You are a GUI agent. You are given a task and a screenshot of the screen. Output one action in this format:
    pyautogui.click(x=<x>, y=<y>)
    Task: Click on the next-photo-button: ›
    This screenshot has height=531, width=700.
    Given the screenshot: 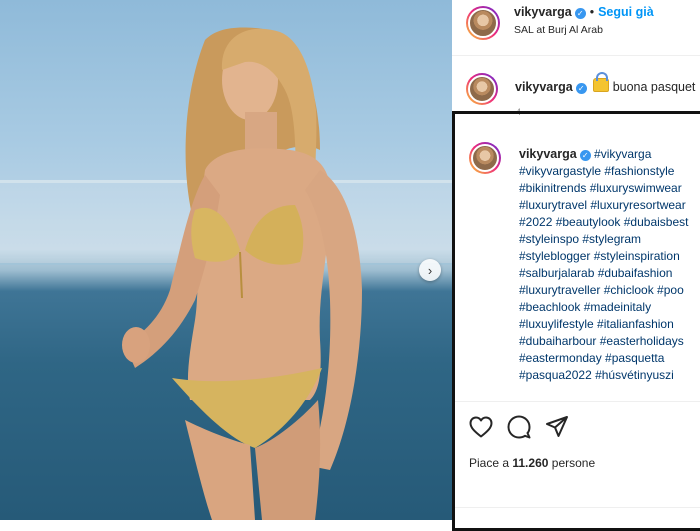 What is the action you would take?
    pyautogui.click(x=430, y=270)
    